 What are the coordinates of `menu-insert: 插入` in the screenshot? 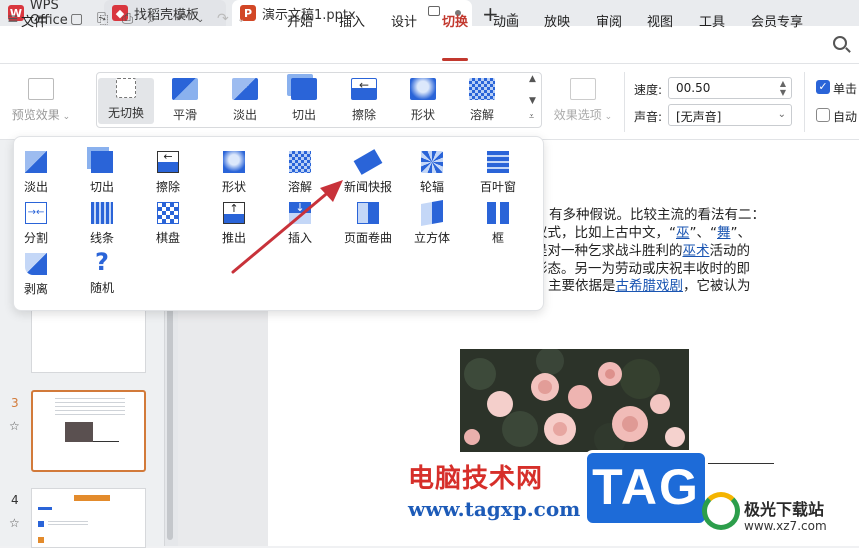 It's located at (352, 20).